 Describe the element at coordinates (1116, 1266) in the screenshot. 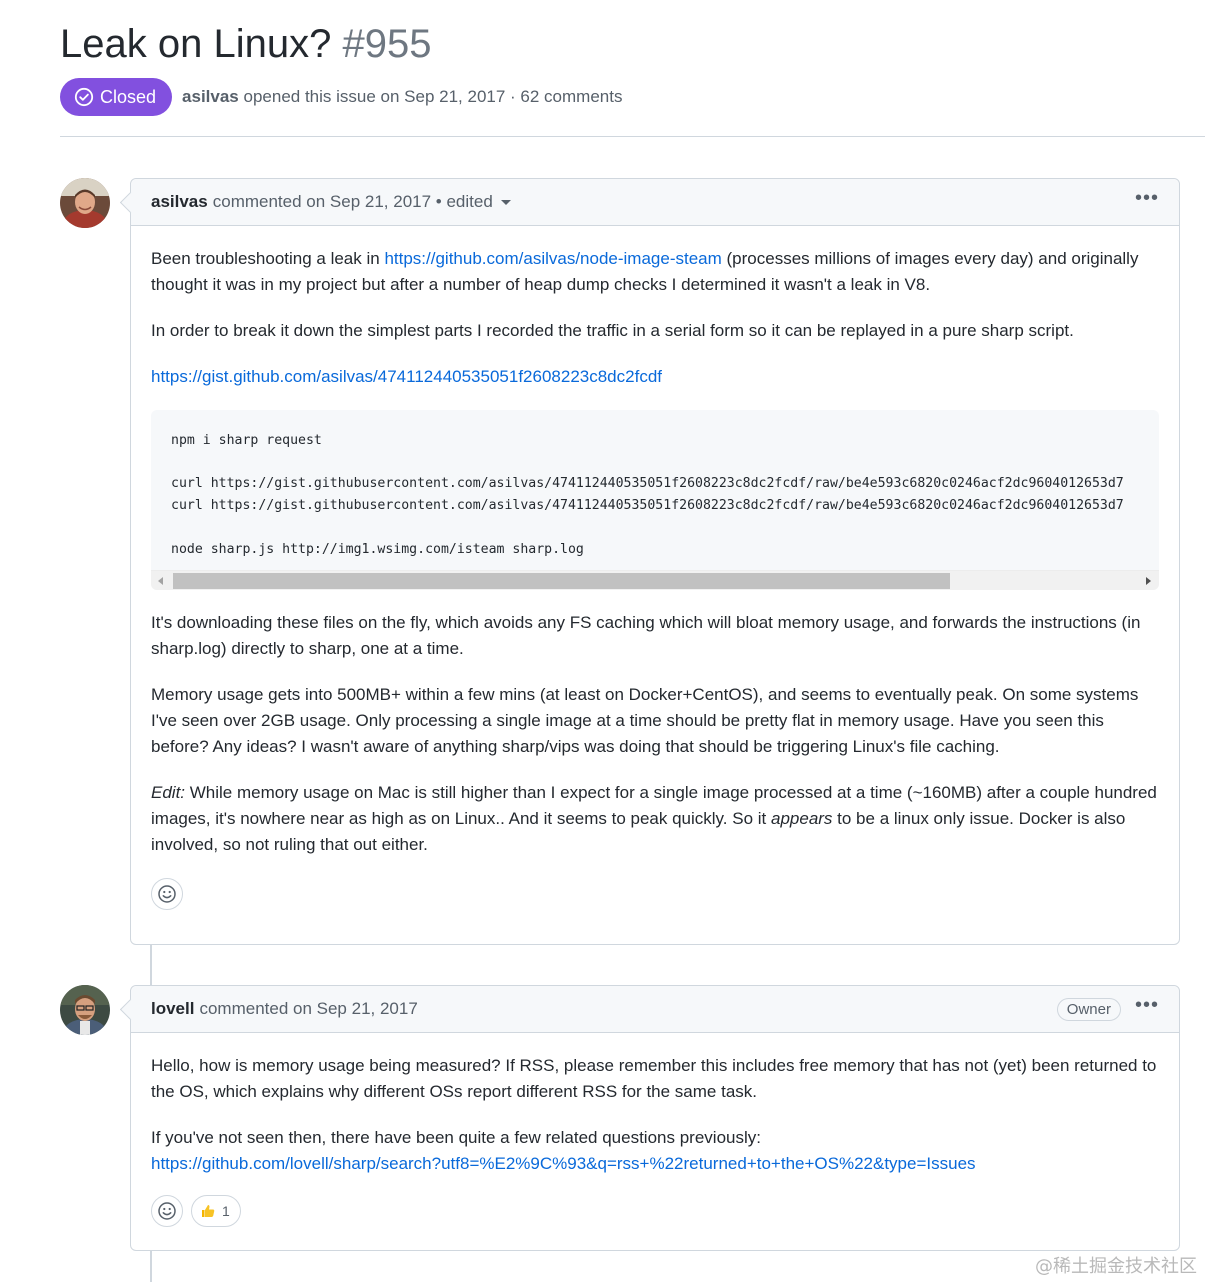

I see `watermark: @稀土掘金技术社区` at that location.